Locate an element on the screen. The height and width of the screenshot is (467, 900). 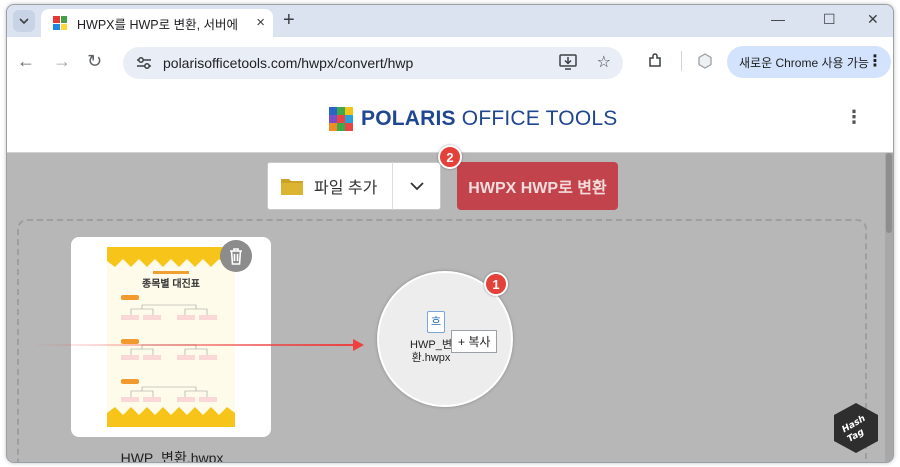
tab-title: HWPX를 HWP로 변환, 서버에 is located at coordinates (158, 24).